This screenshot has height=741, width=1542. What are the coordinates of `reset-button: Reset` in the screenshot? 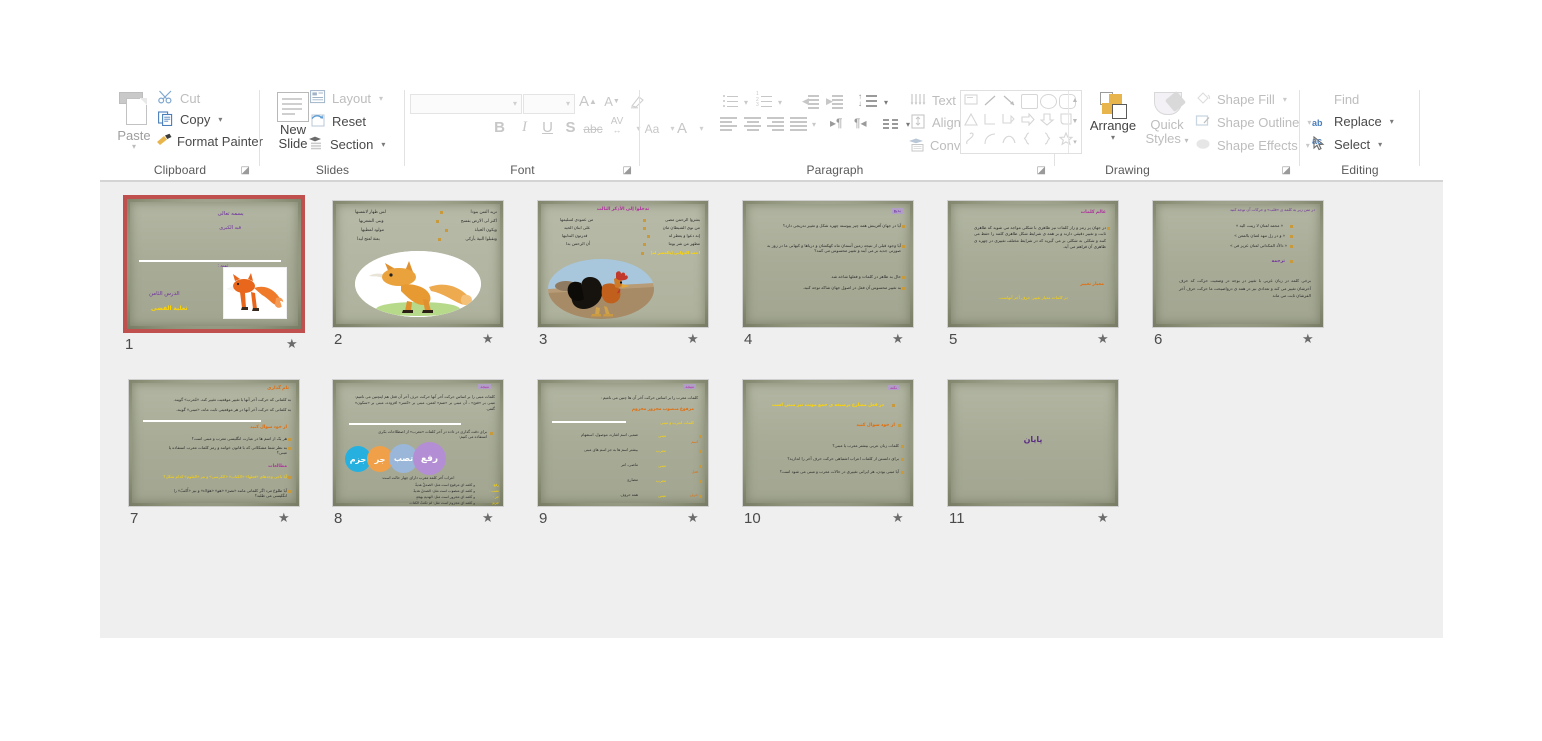 It's located at (338, 121).